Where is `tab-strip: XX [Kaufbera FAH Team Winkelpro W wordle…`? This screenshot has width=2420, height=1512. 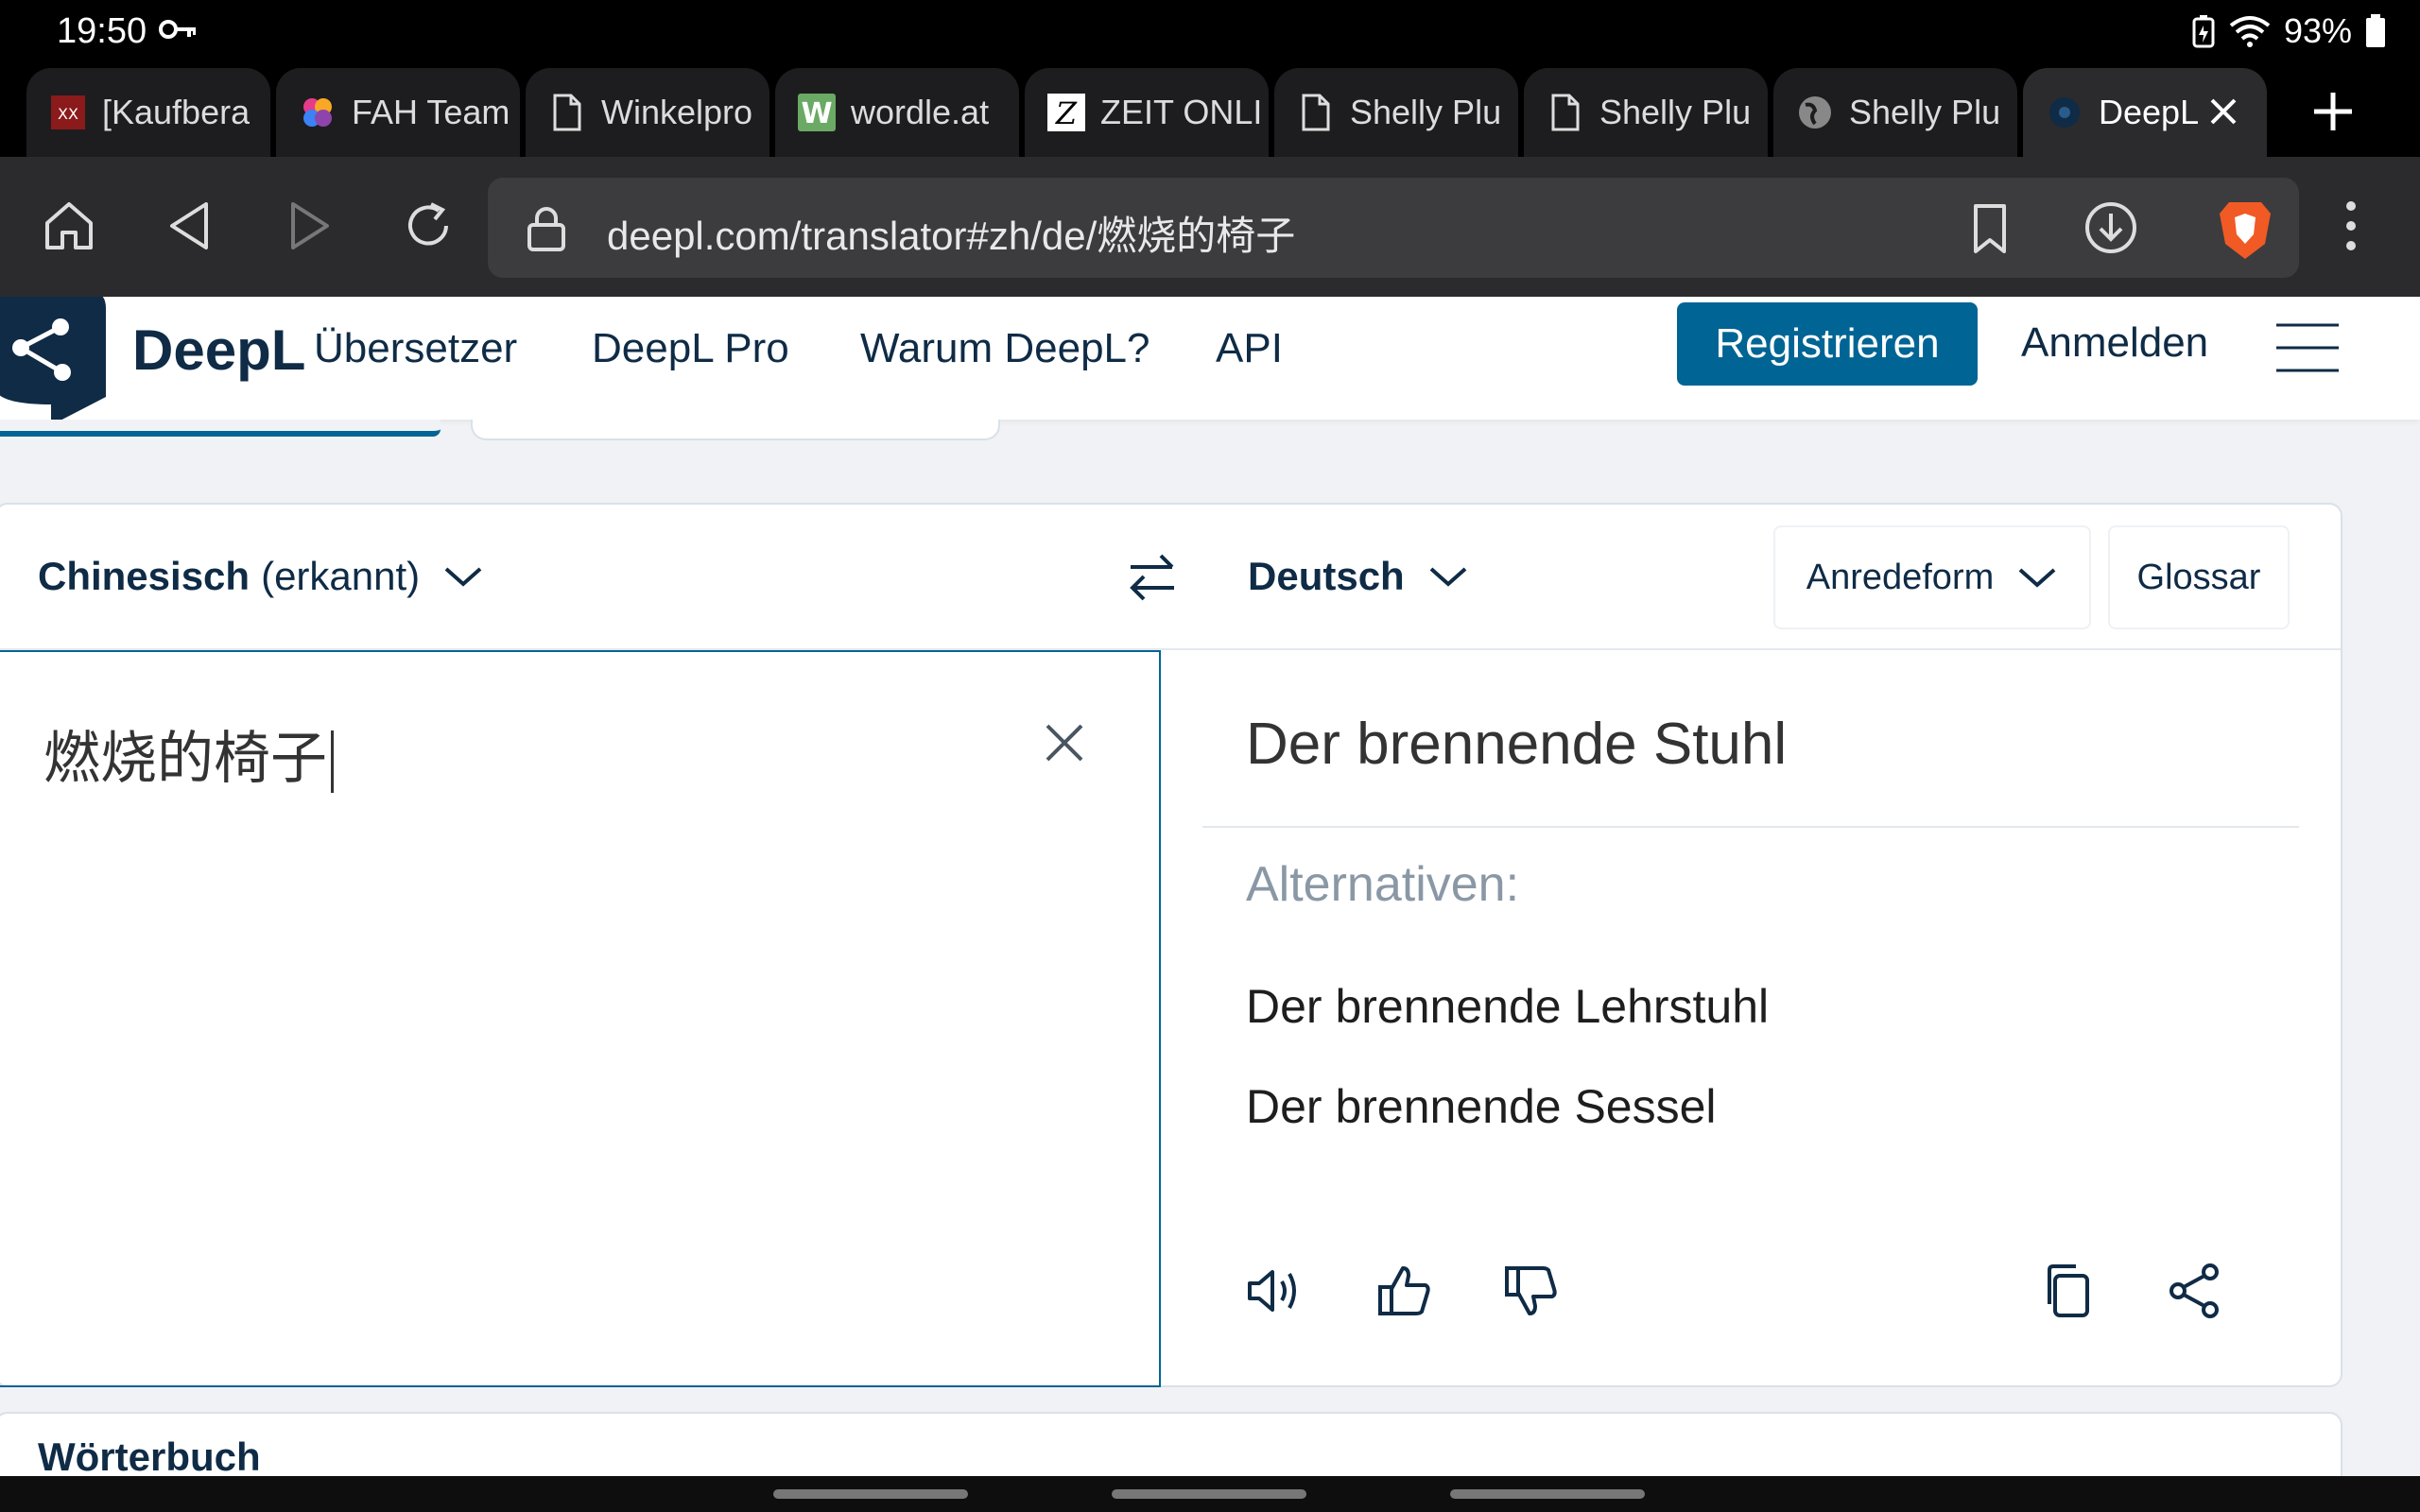
tab-strip: XX [Kaufbera FAH Team Winkelpro W wordle… is located at coordinates (1210, 109).